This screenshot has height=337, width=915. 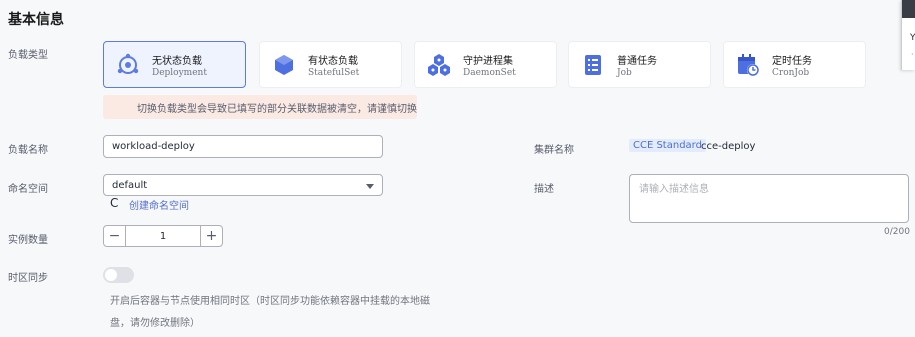 What do you see at coordinates (277, 109) in the screenshot?
I see `warning-text: 切换负载类型会导致已填写的部分关联数据被清空，请谨慎切换` at bounding box center [277, 109].